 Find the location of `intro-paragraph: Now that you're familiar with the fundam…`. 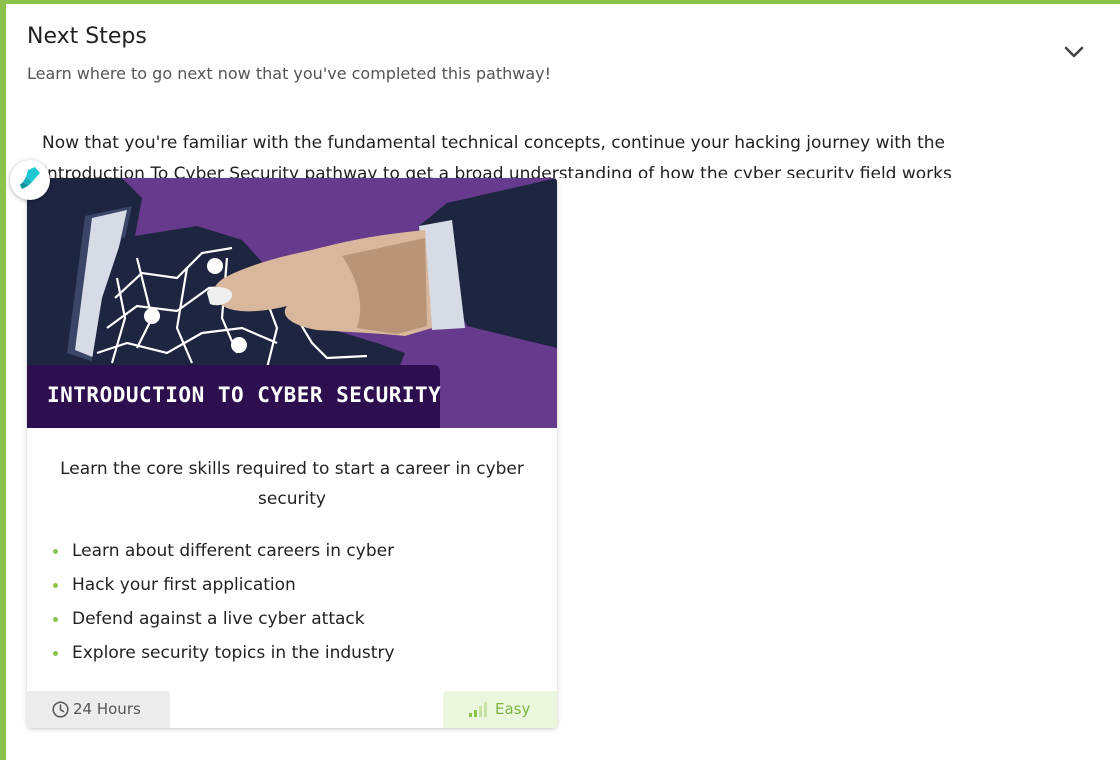

intro-paragraph: Now that you're familiar with the fundam… is located at coordinates (542, 153).